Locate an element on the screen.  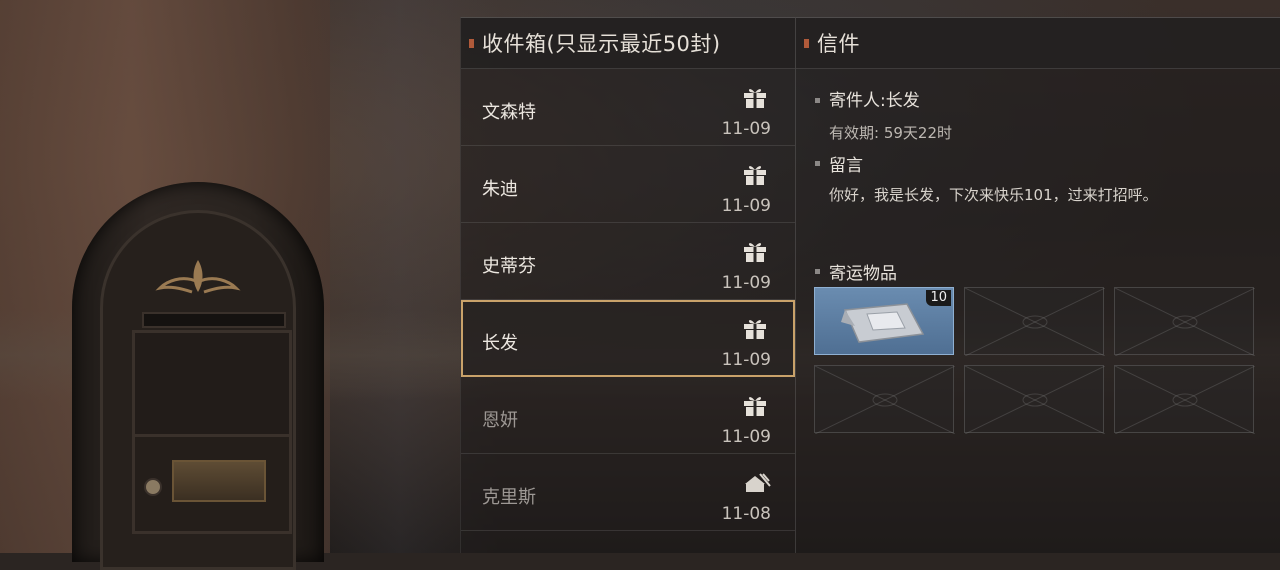
mail-sender: 恩妍 is located at coordinates (500, 420).